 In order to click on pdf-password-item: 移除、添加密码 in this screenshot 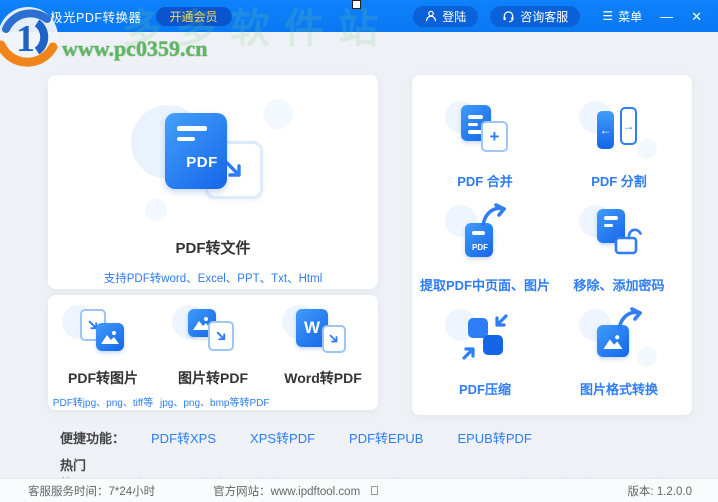, I will do `click(619, 245)`.